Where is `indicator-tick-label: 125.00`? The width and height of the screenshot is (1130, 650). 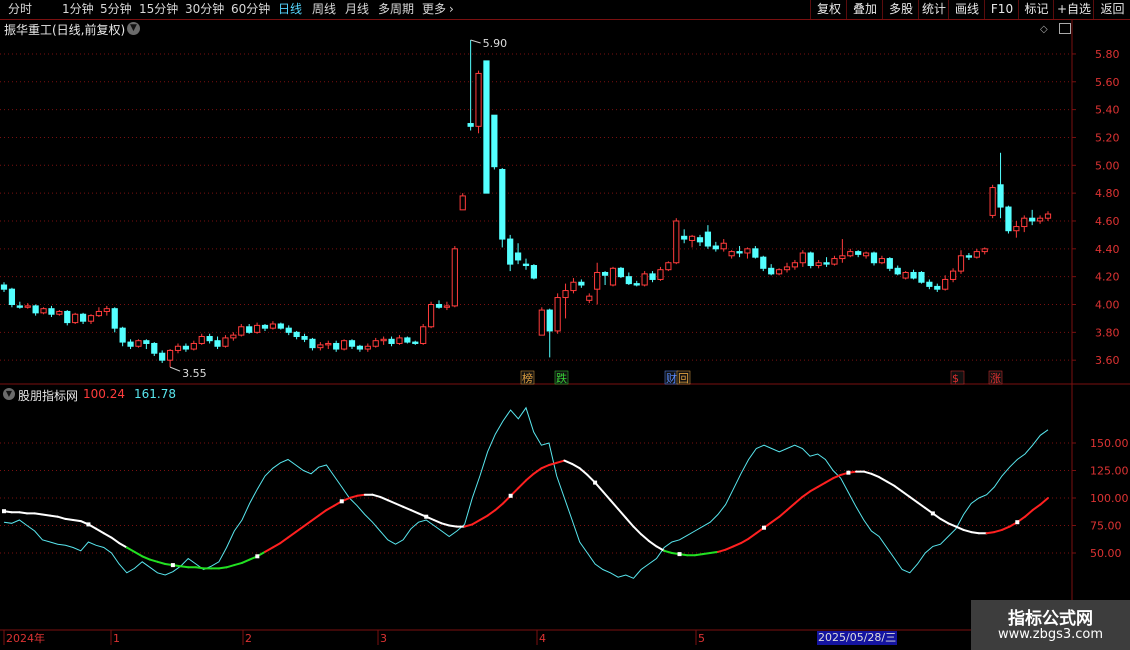
indicator-tick-label: 125.00 is located at coordinates (1109, 471).